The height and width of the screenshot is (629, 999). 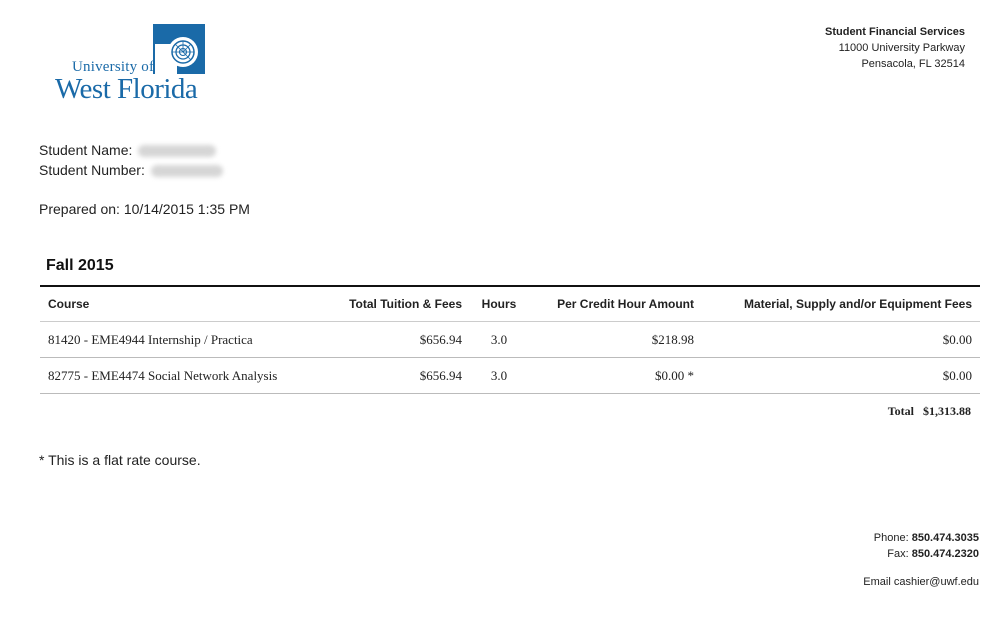 I want to click on fax-number: 850.474.2320, so click(x=945, y=554).